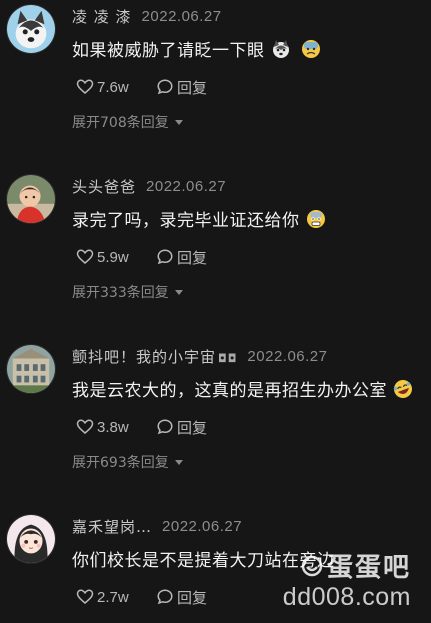  I want to click on username-badge: ◘◘, so click(228, 358).